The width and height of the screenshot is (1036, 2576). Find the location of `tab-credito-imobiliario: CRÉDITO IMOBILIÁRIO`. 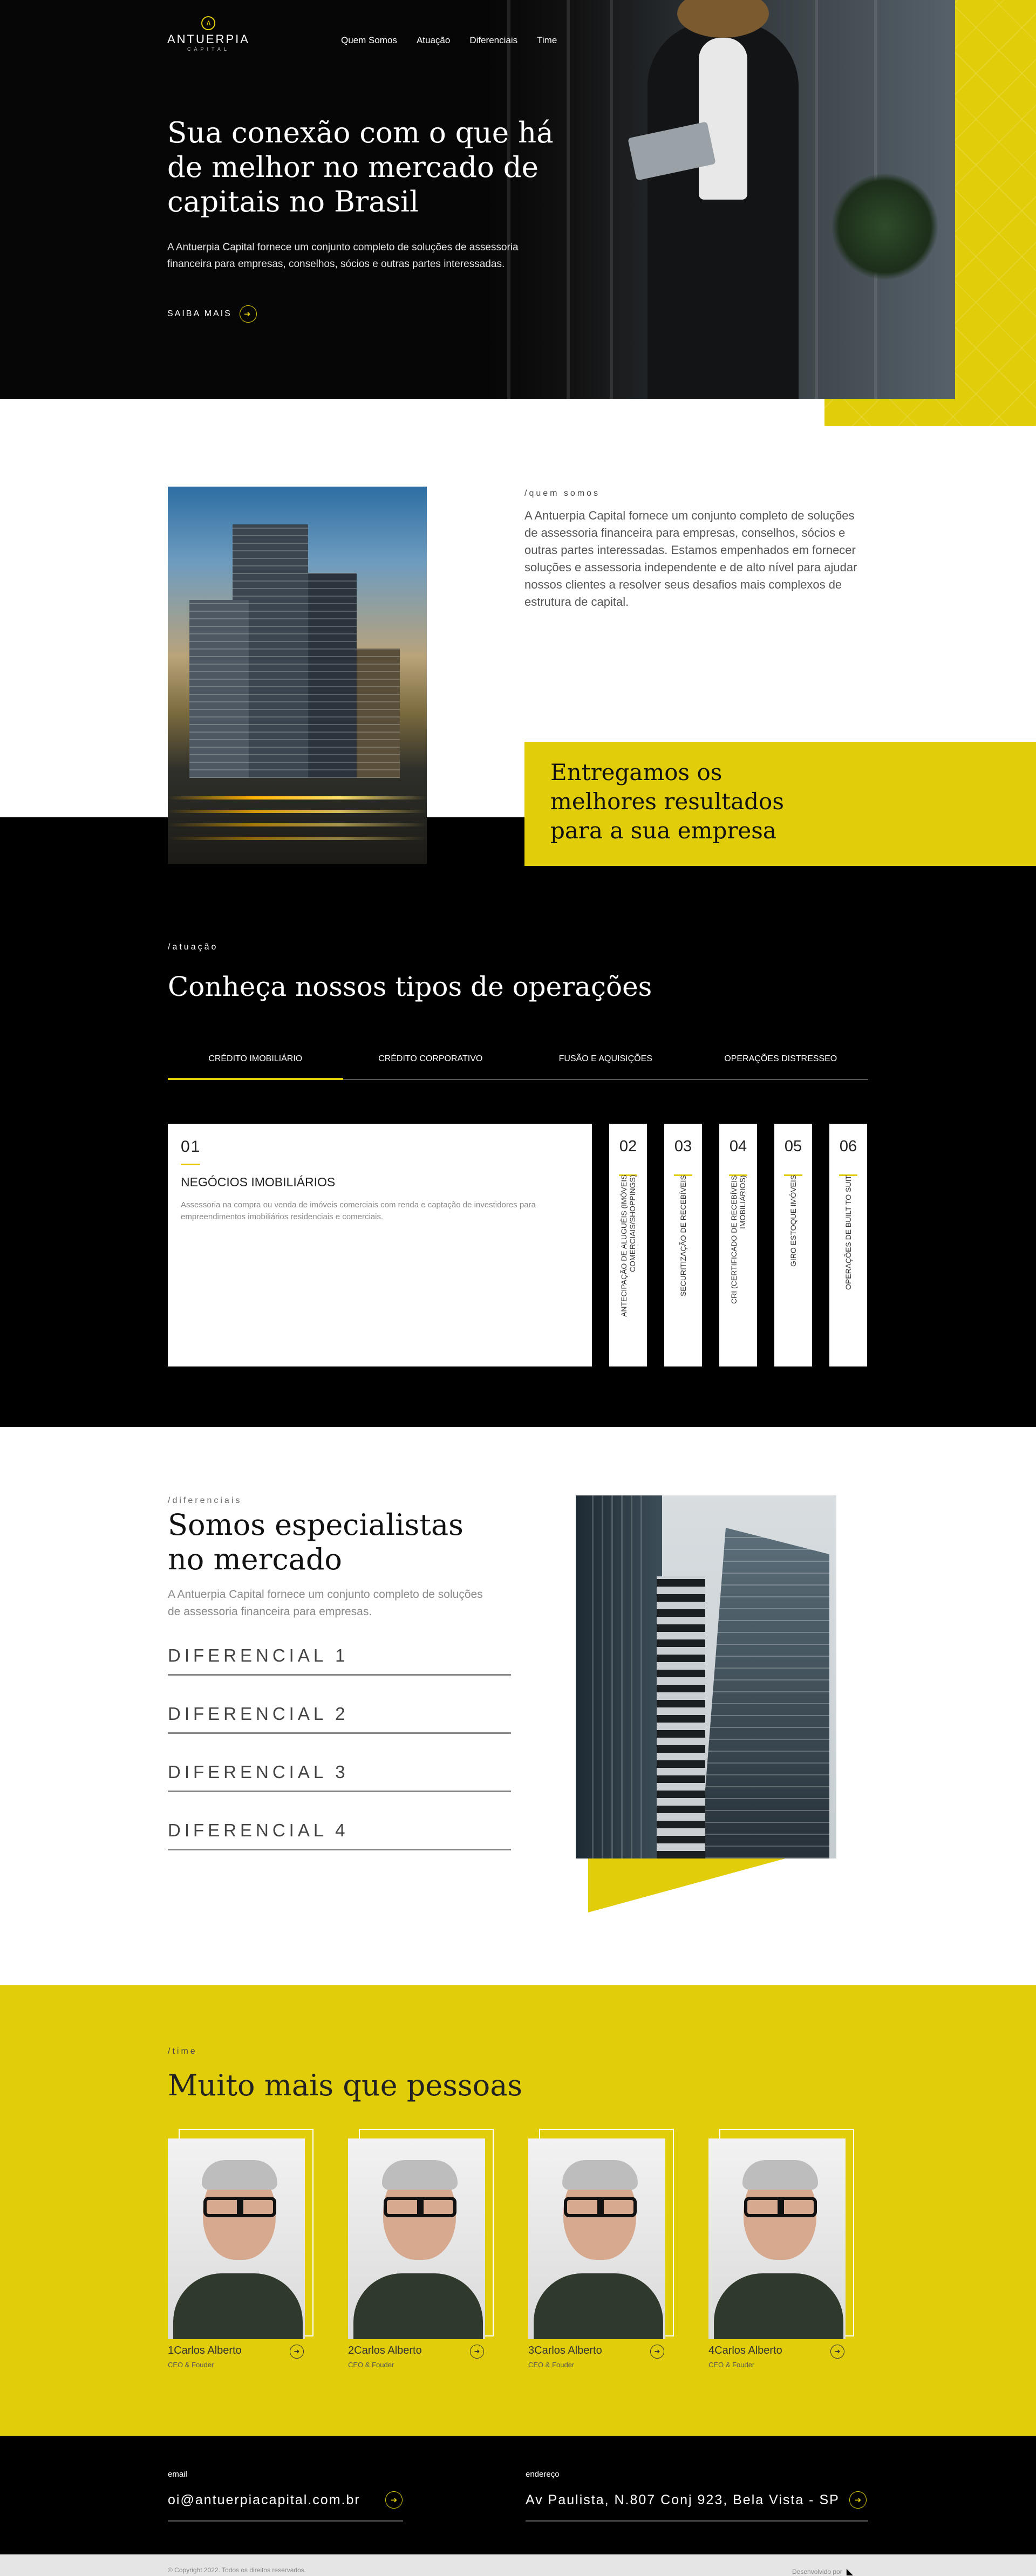

tab-credito-imobiliario: CRÉDITO IMOBILIÁRIO is located at coordinates (255, 1065).